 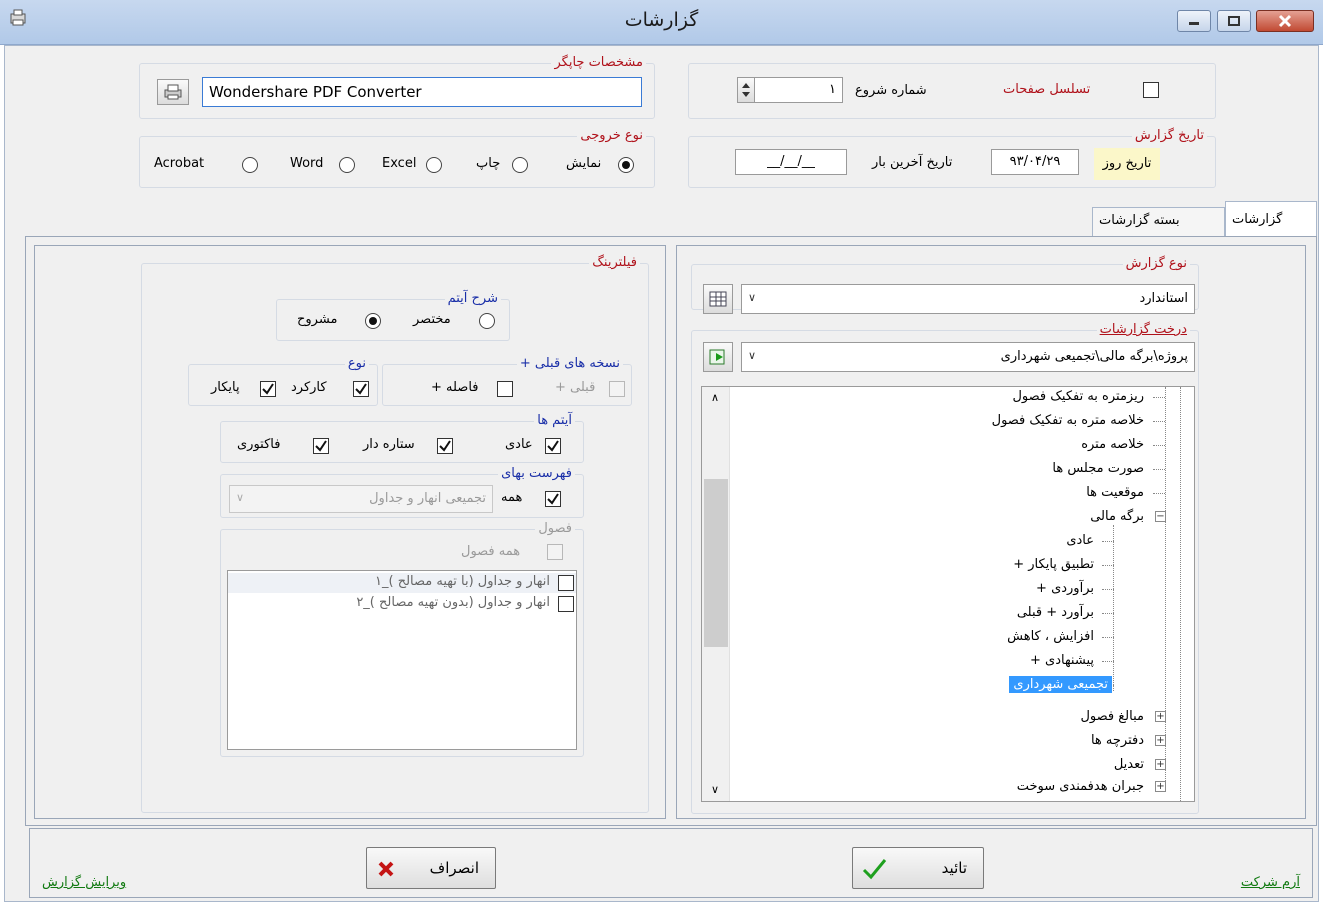 I want to click on tree-item: + پیشنهادی, so click(x=1062, y=660).